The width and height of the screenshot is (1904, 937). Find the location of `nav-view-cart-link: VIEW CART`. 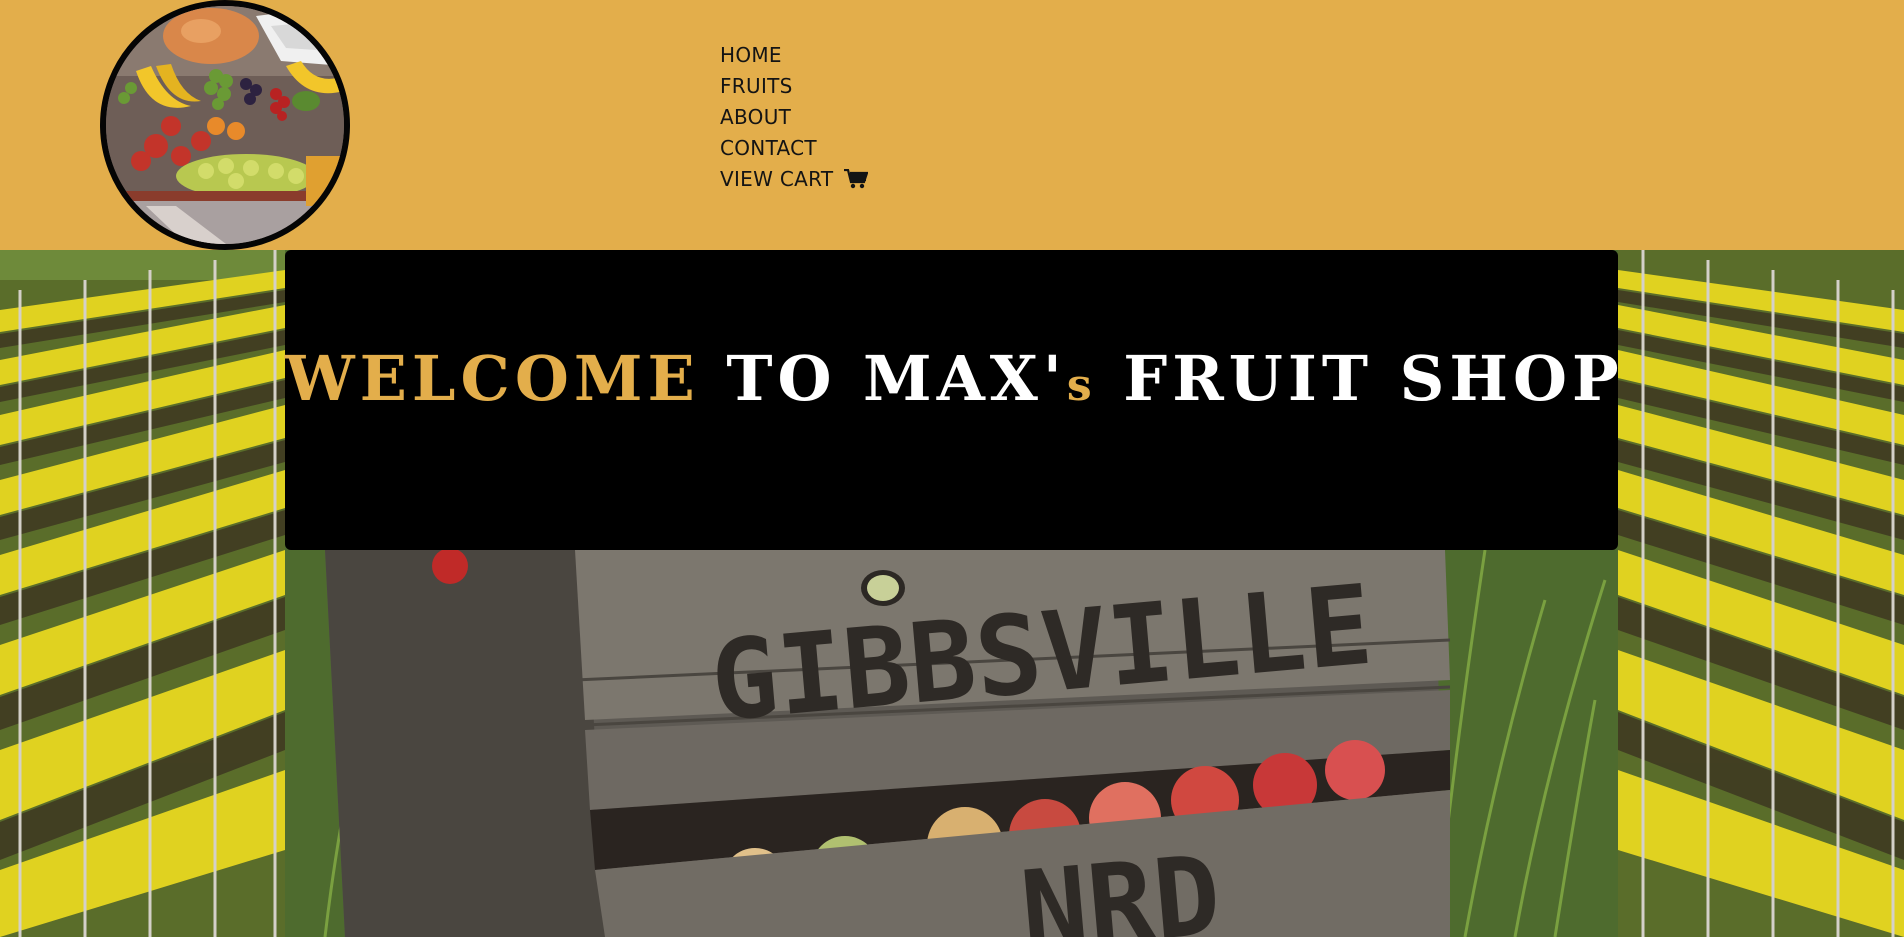

nav-view-cart-link: VIEW CART is located at coordinates (794, 181).